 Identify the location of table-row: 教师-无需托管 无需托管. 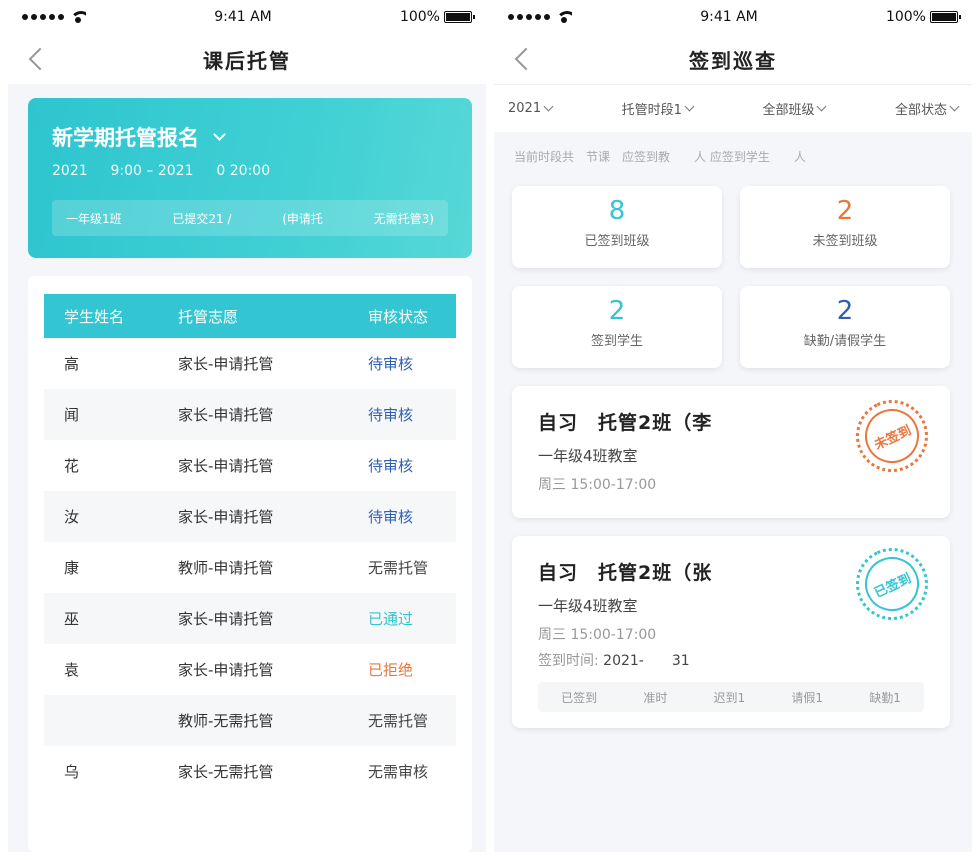
(250, 720).